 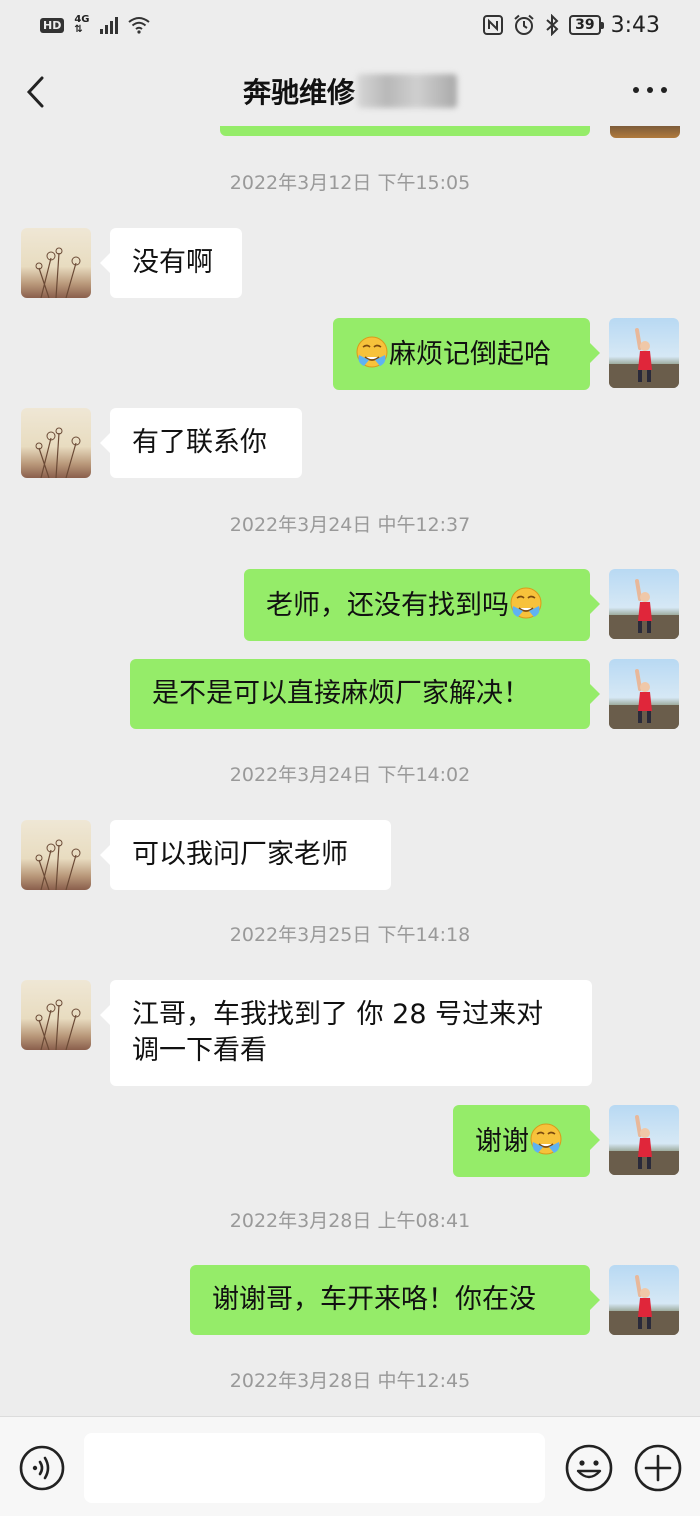 I want to click on previous-message-bubble-edge, so click(x=405, y=131).